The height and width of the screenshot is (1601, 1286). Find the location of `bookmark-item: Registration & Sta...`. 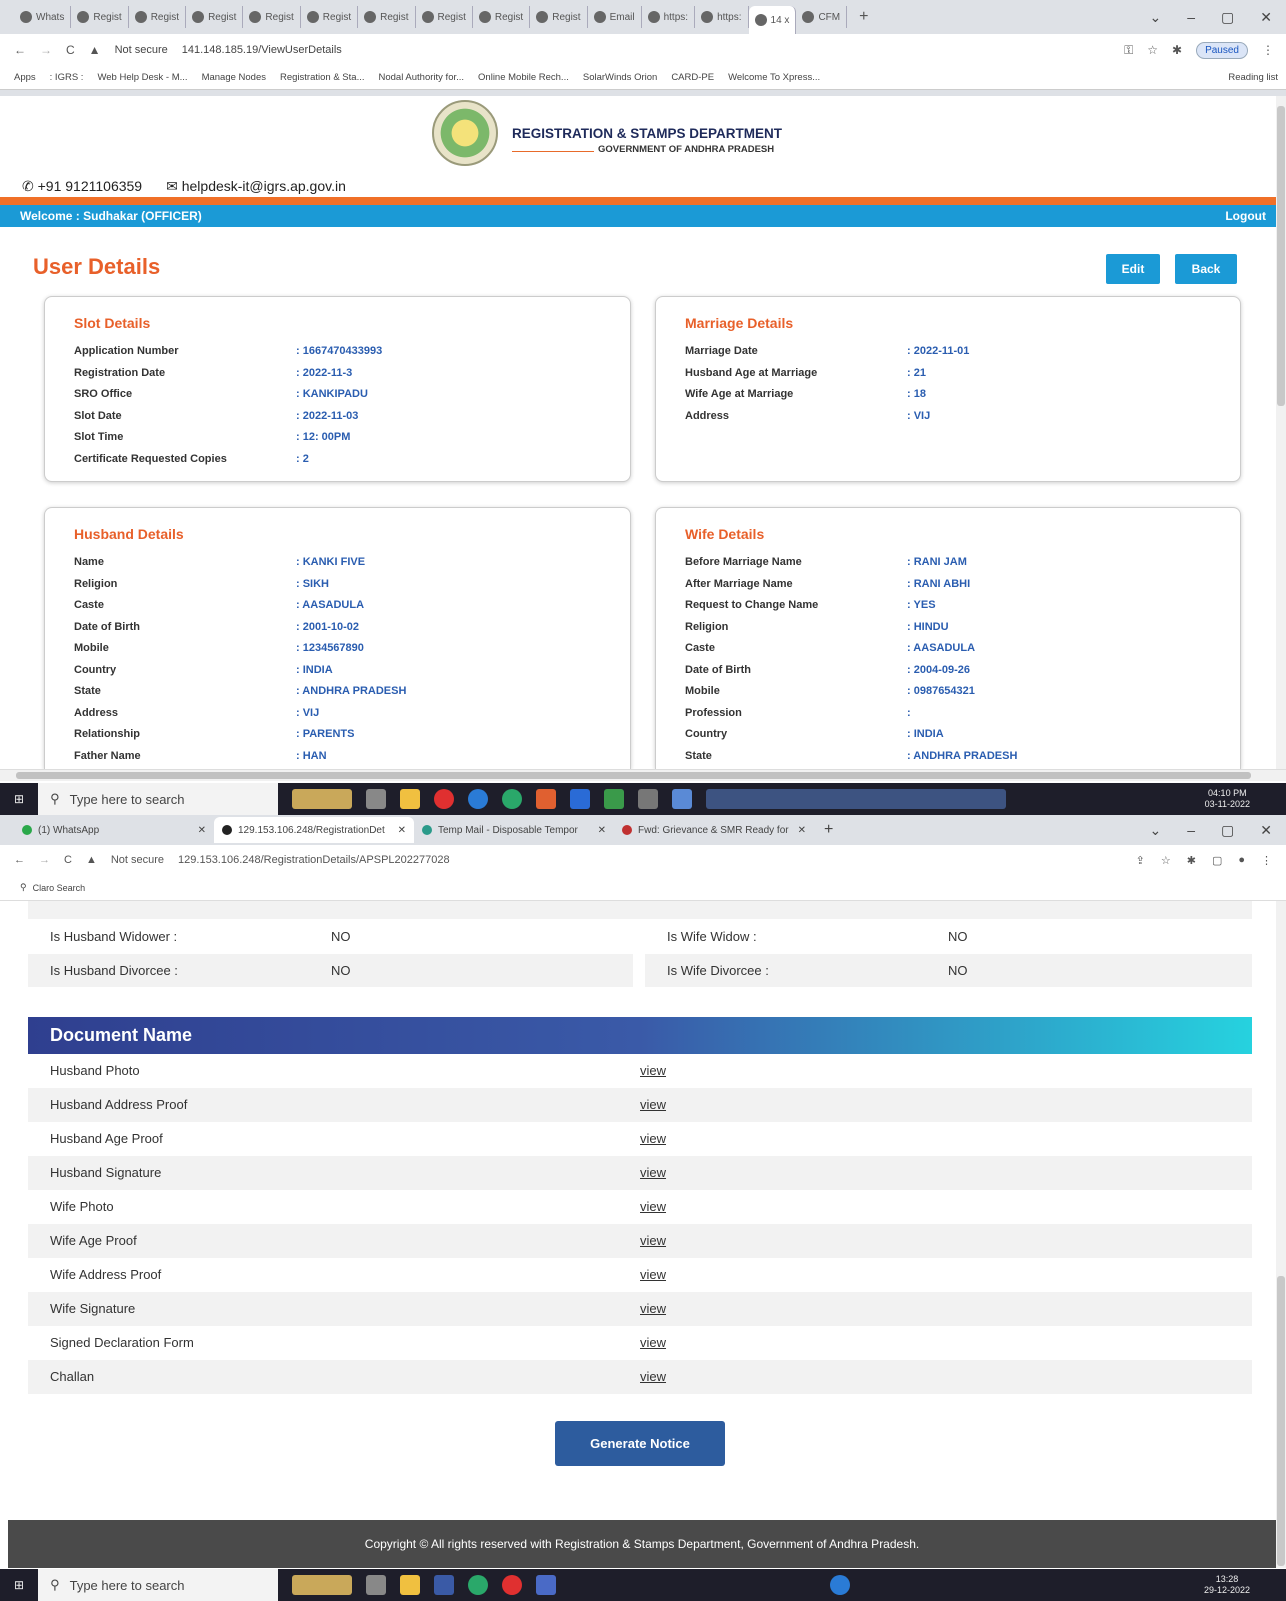

bookmark-item: Registration & Sta... is located at coordinates (322, 77).